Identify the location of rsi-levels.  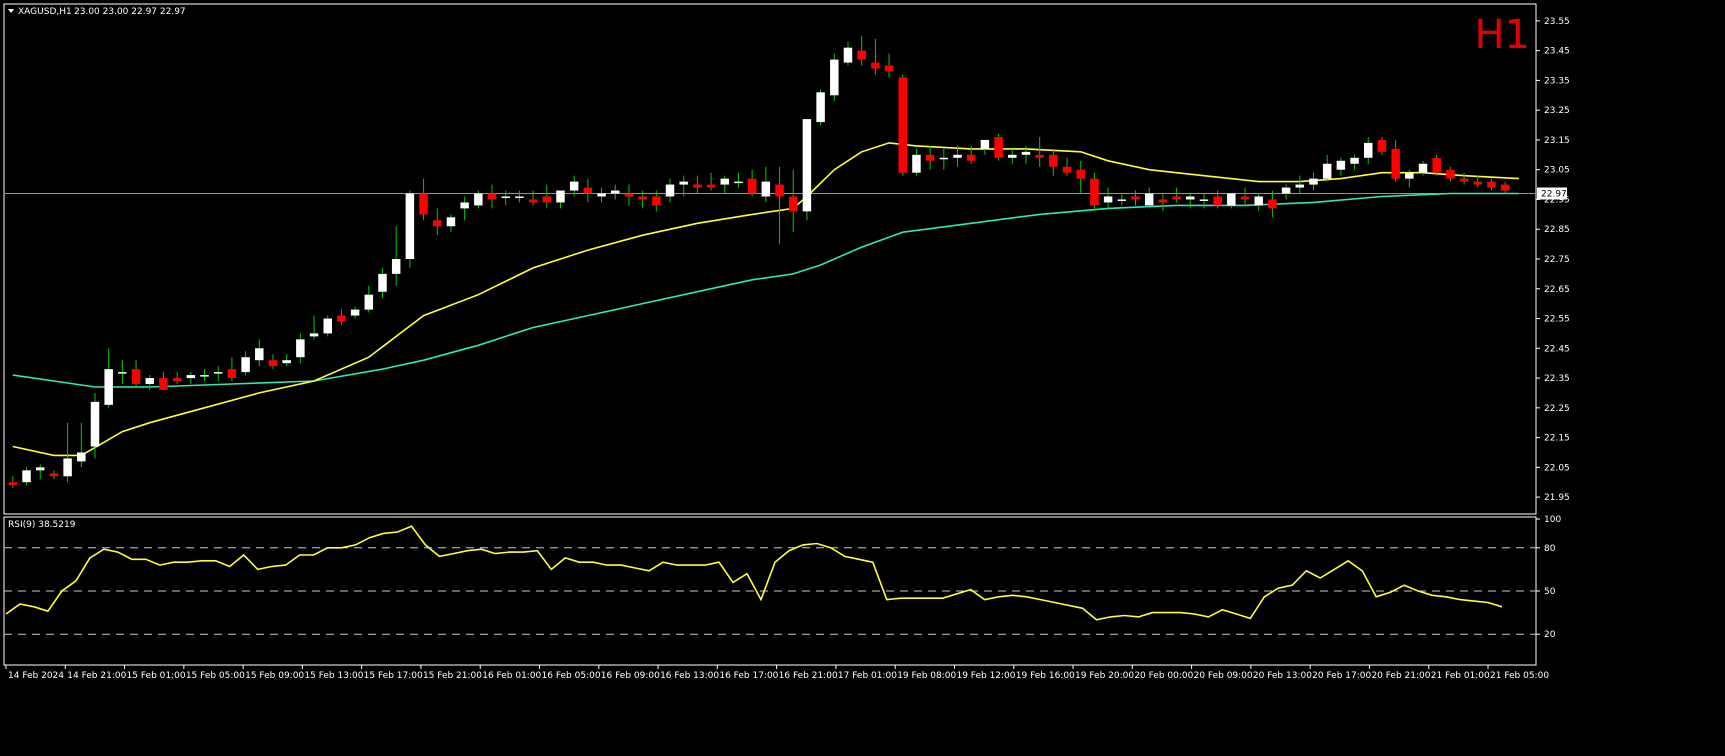
(770, 591).